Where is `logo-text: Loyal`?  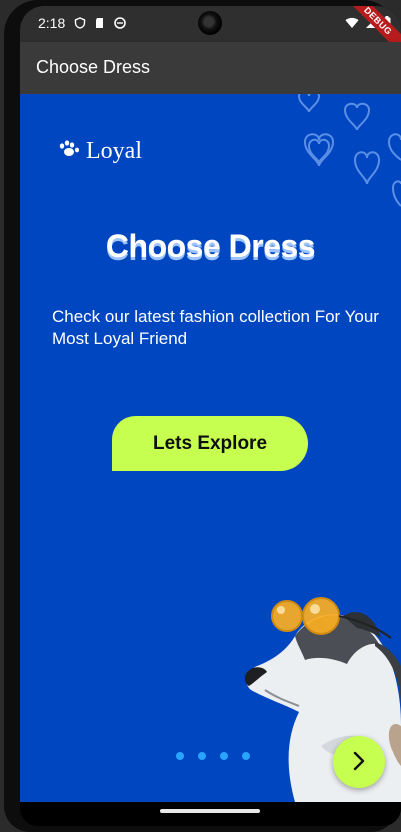 logo-text: Loyal is located at coordinates (114, 151).